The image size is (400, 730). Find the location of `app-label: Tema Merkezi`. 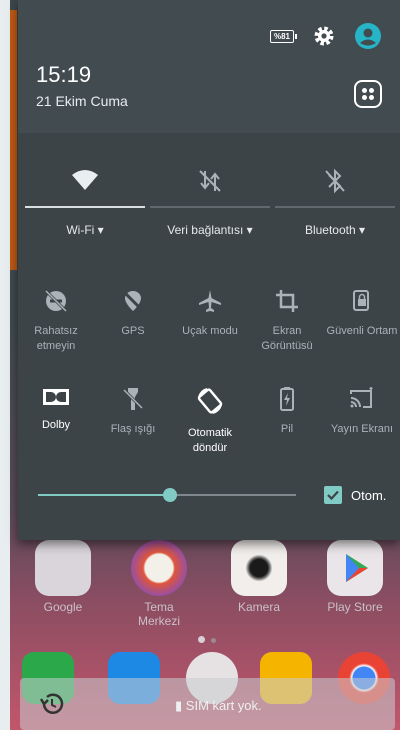

app-label: Tema Merkezi is located at coordinates (158, 614).